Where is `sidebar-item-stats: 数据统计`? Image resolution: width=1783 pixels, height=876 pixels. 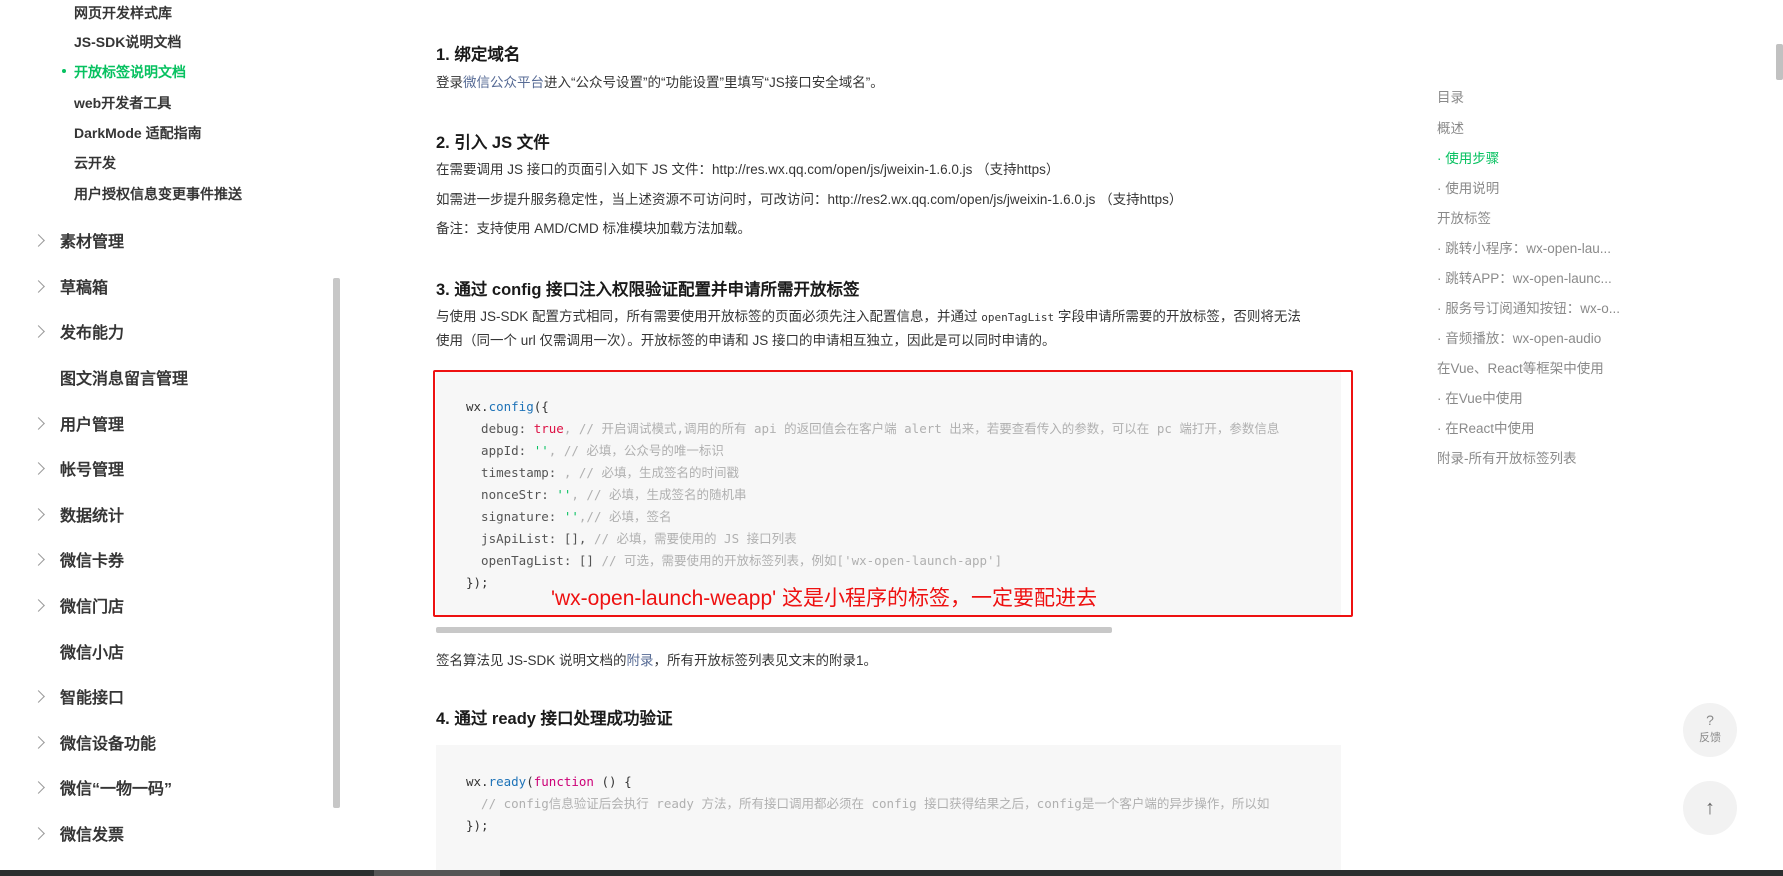
sidebar-item-stats: 数据统计 is located at coordinates (165, 514).